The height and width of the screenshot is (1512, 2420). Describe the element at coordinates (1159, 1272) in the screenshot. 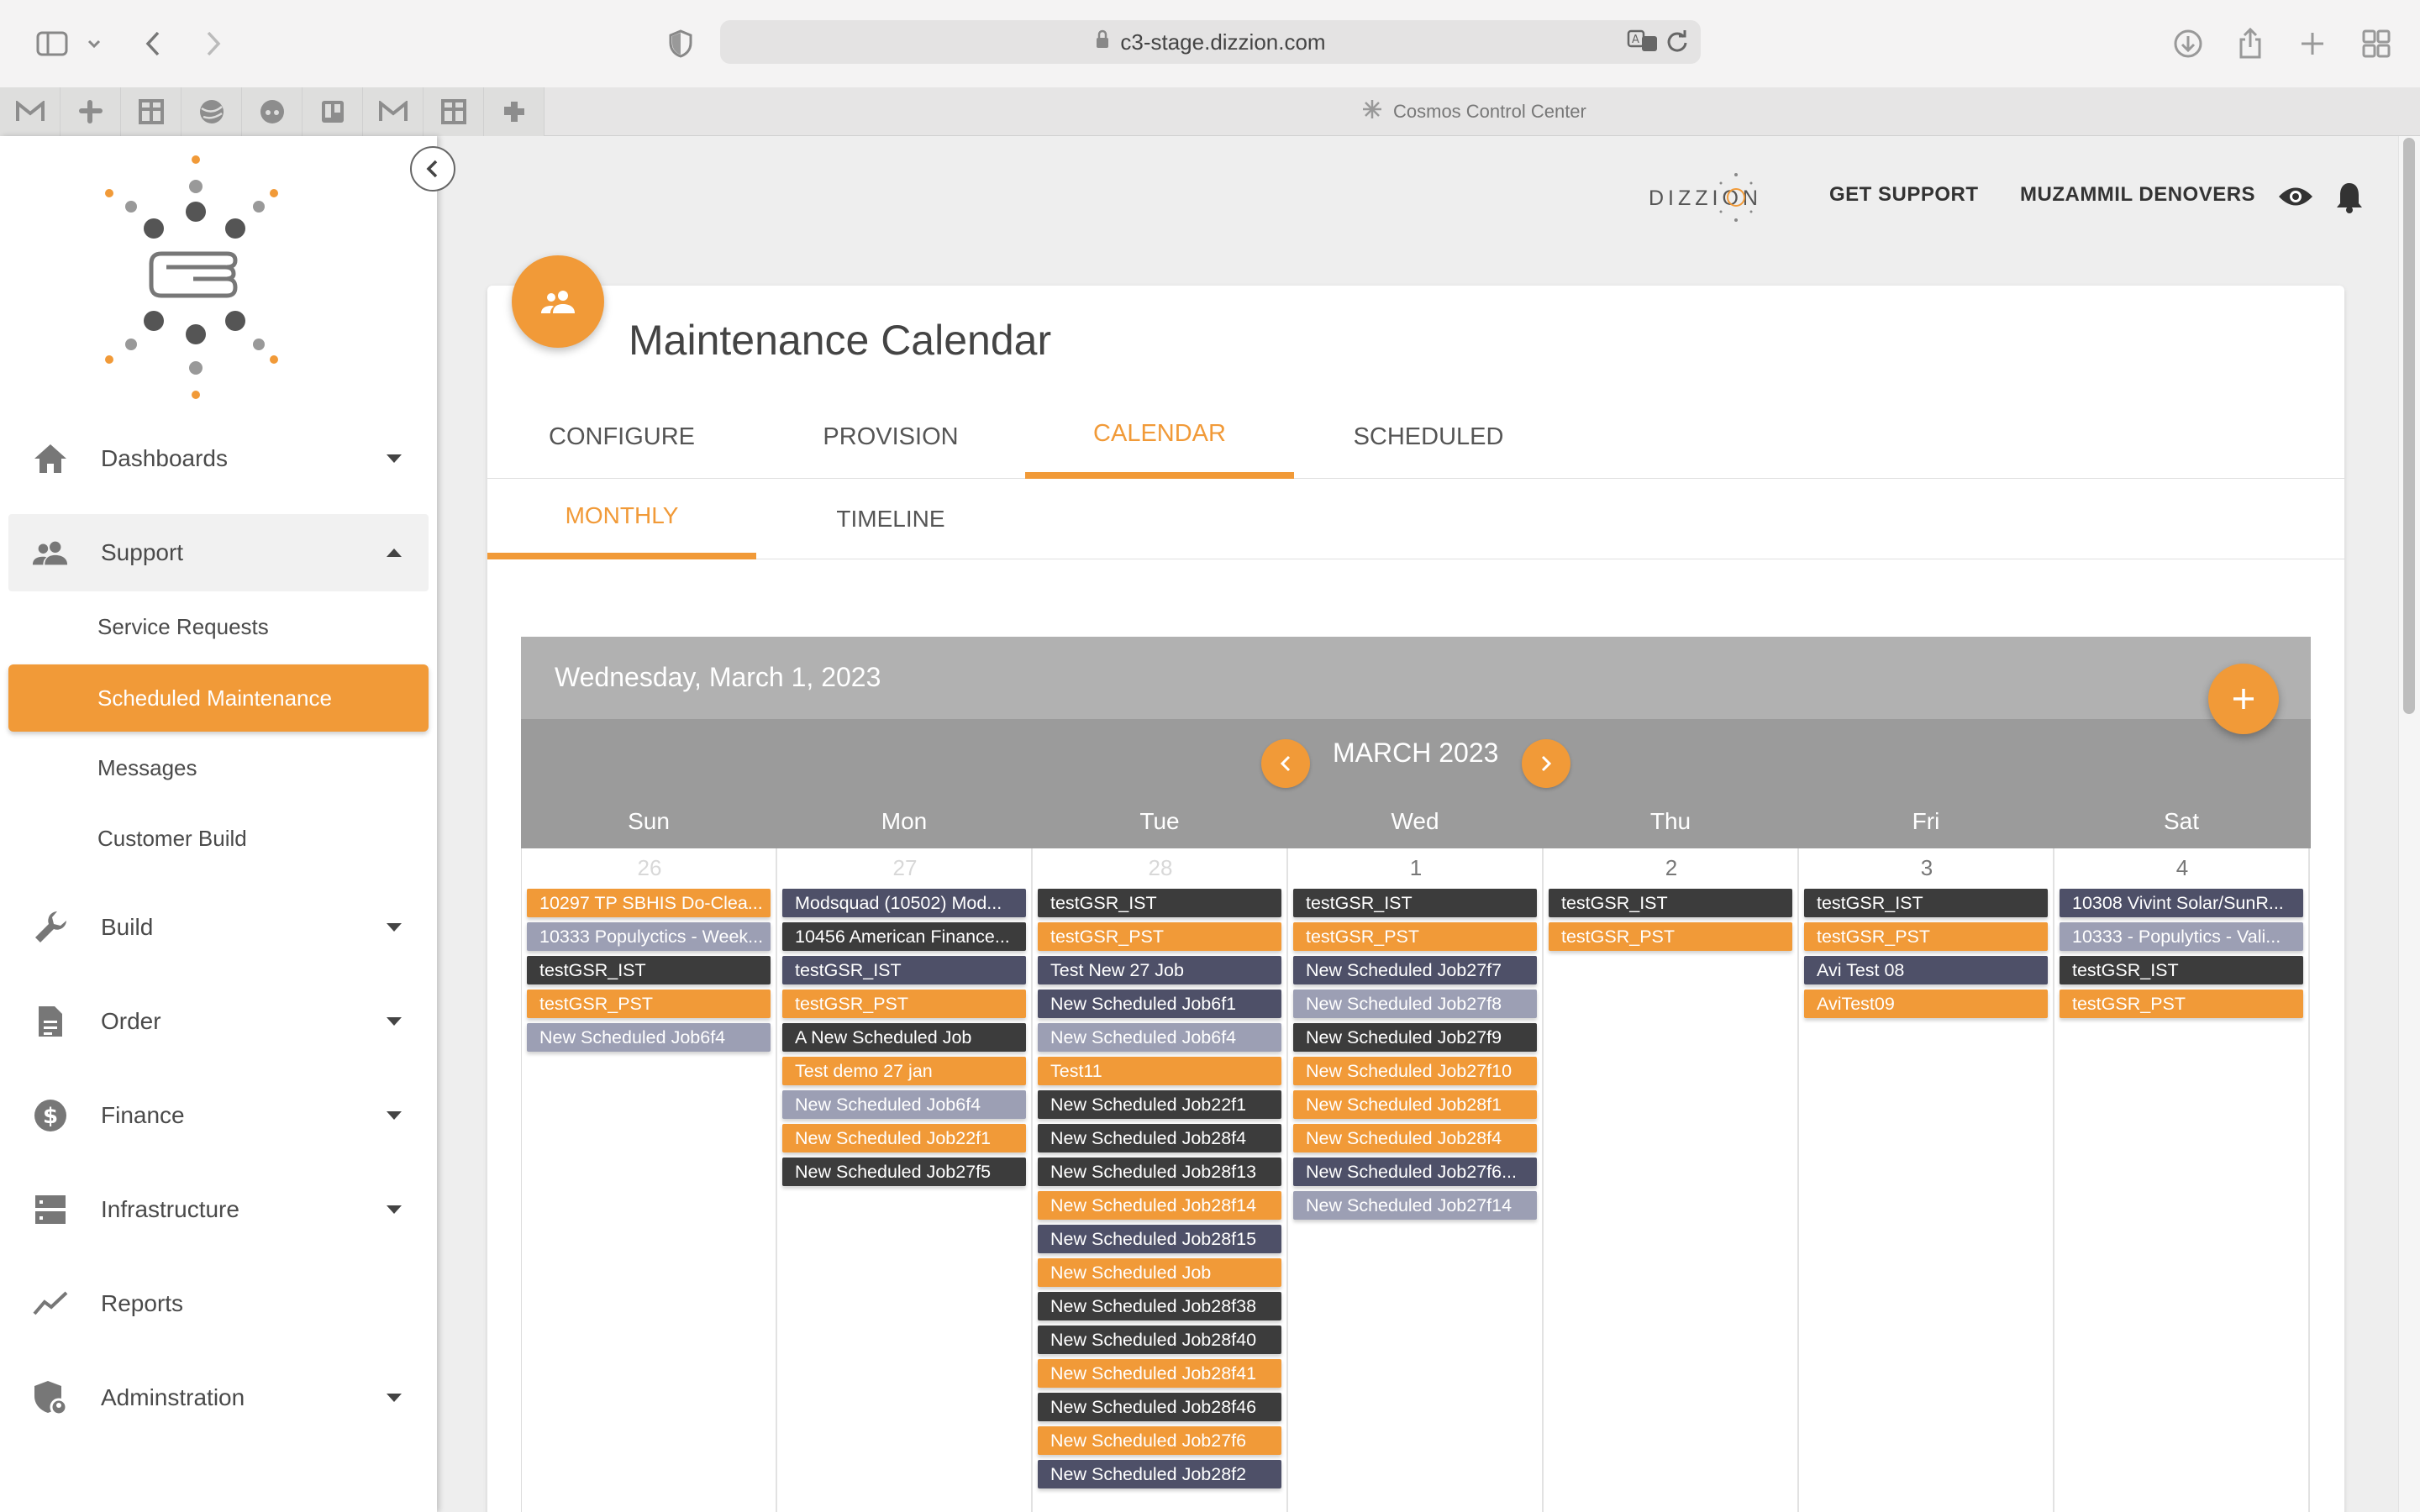

I see `calendar-event: New Scheduled Job` at that location.